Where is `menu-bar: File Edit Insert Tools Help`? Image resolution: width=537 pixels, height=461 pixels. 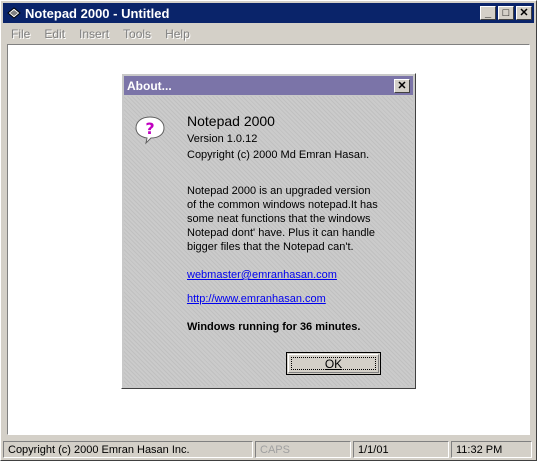
menu-bar: File Edit Insert Tools Help is located at coordinates (268, 33).